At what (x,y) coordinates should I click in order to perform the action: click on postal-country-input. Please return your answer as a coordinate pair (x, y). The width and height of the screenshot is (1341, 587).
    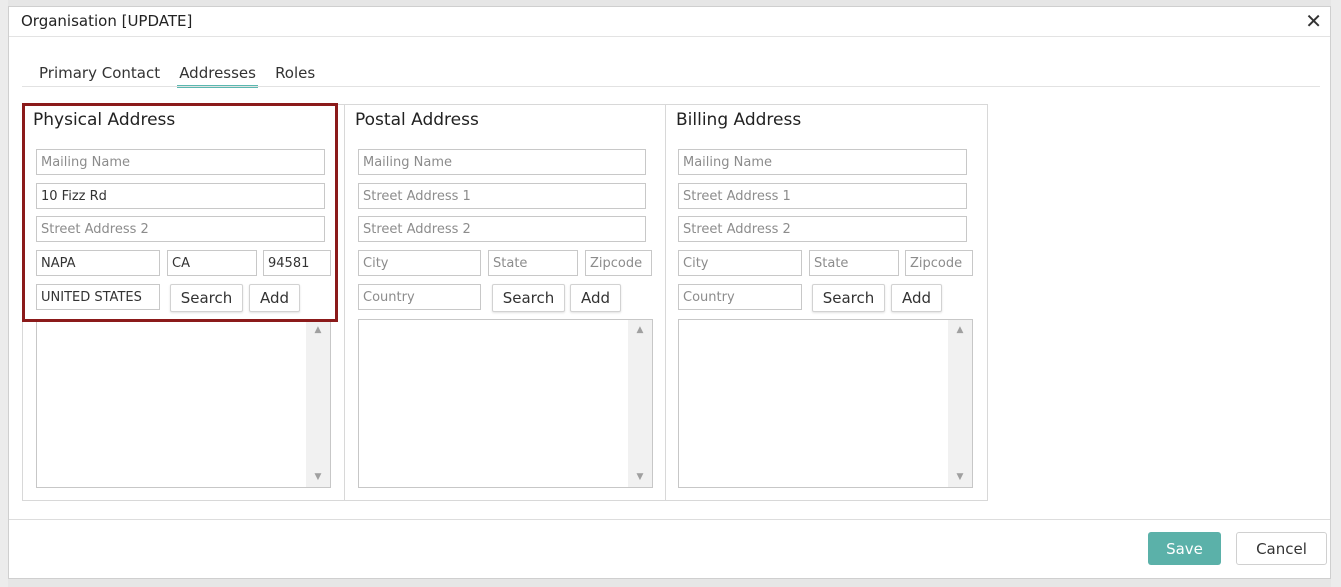
    Looking at the image, I should click on (419, 297).